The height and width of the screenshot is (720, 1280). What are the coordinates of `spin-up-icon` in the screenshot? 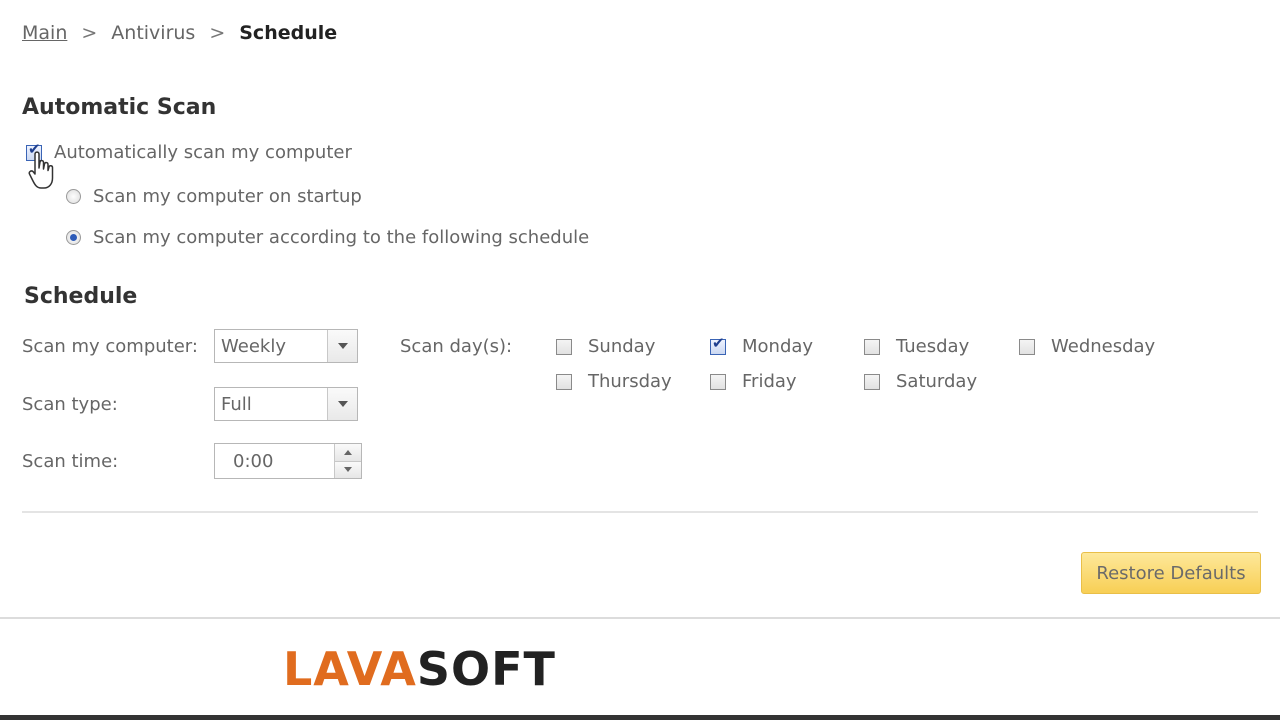 It's located at (348, 452).